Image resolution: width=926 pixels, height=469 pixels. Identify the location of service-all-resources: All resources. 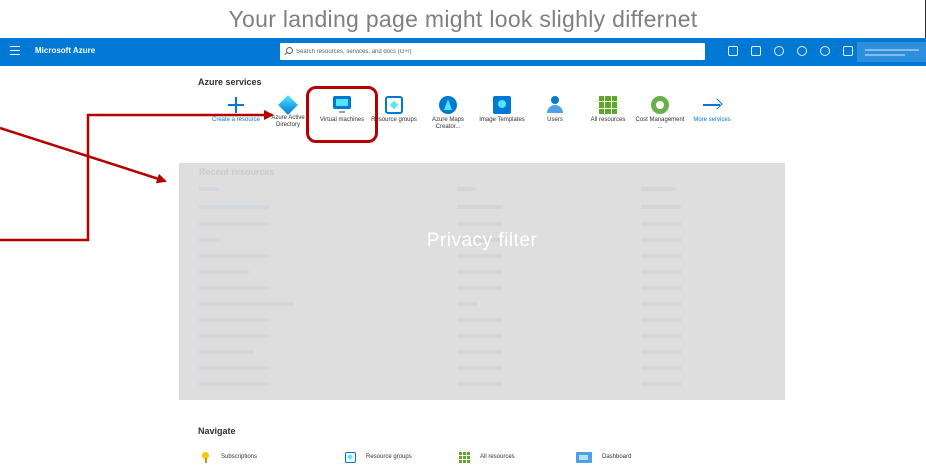
(608, 110).